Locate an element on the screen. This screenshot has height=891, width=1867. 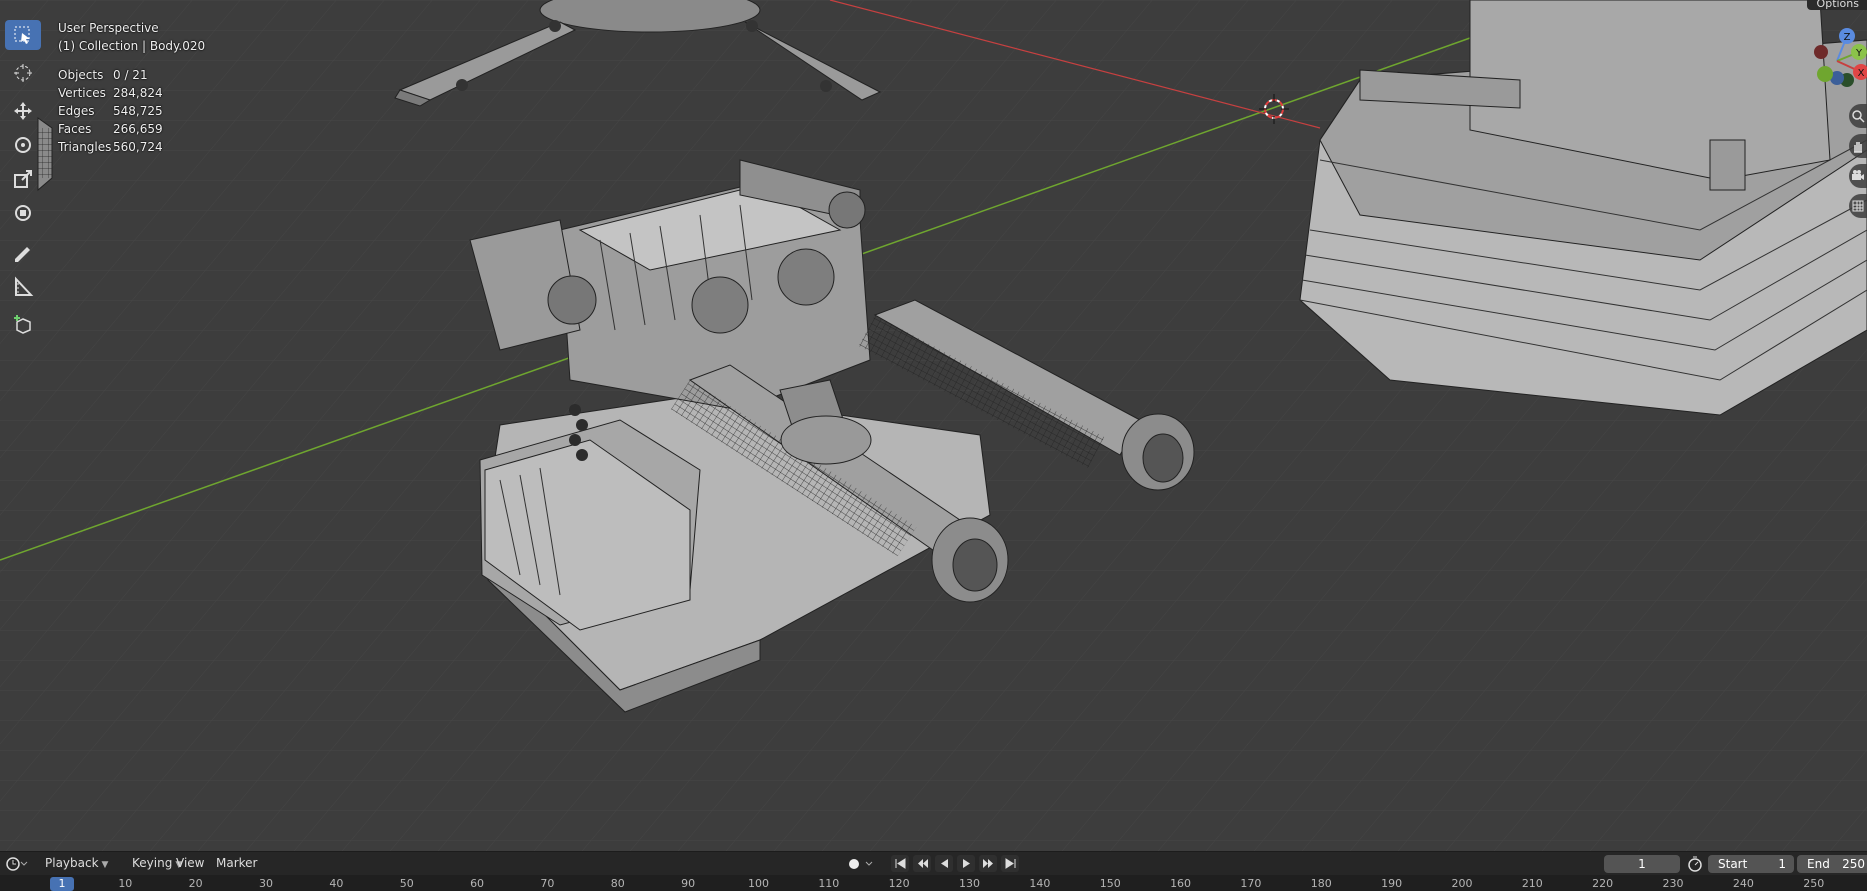
ruler-tick: 200 is located at coordinates (1462, 883).